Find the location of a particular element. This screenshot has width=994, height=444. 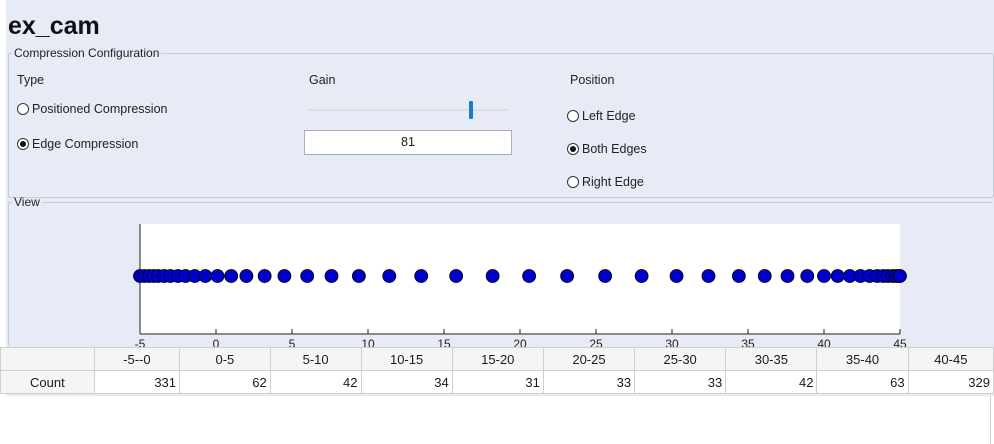

x-tick-label: 35 is located at coordinates (748, 342).